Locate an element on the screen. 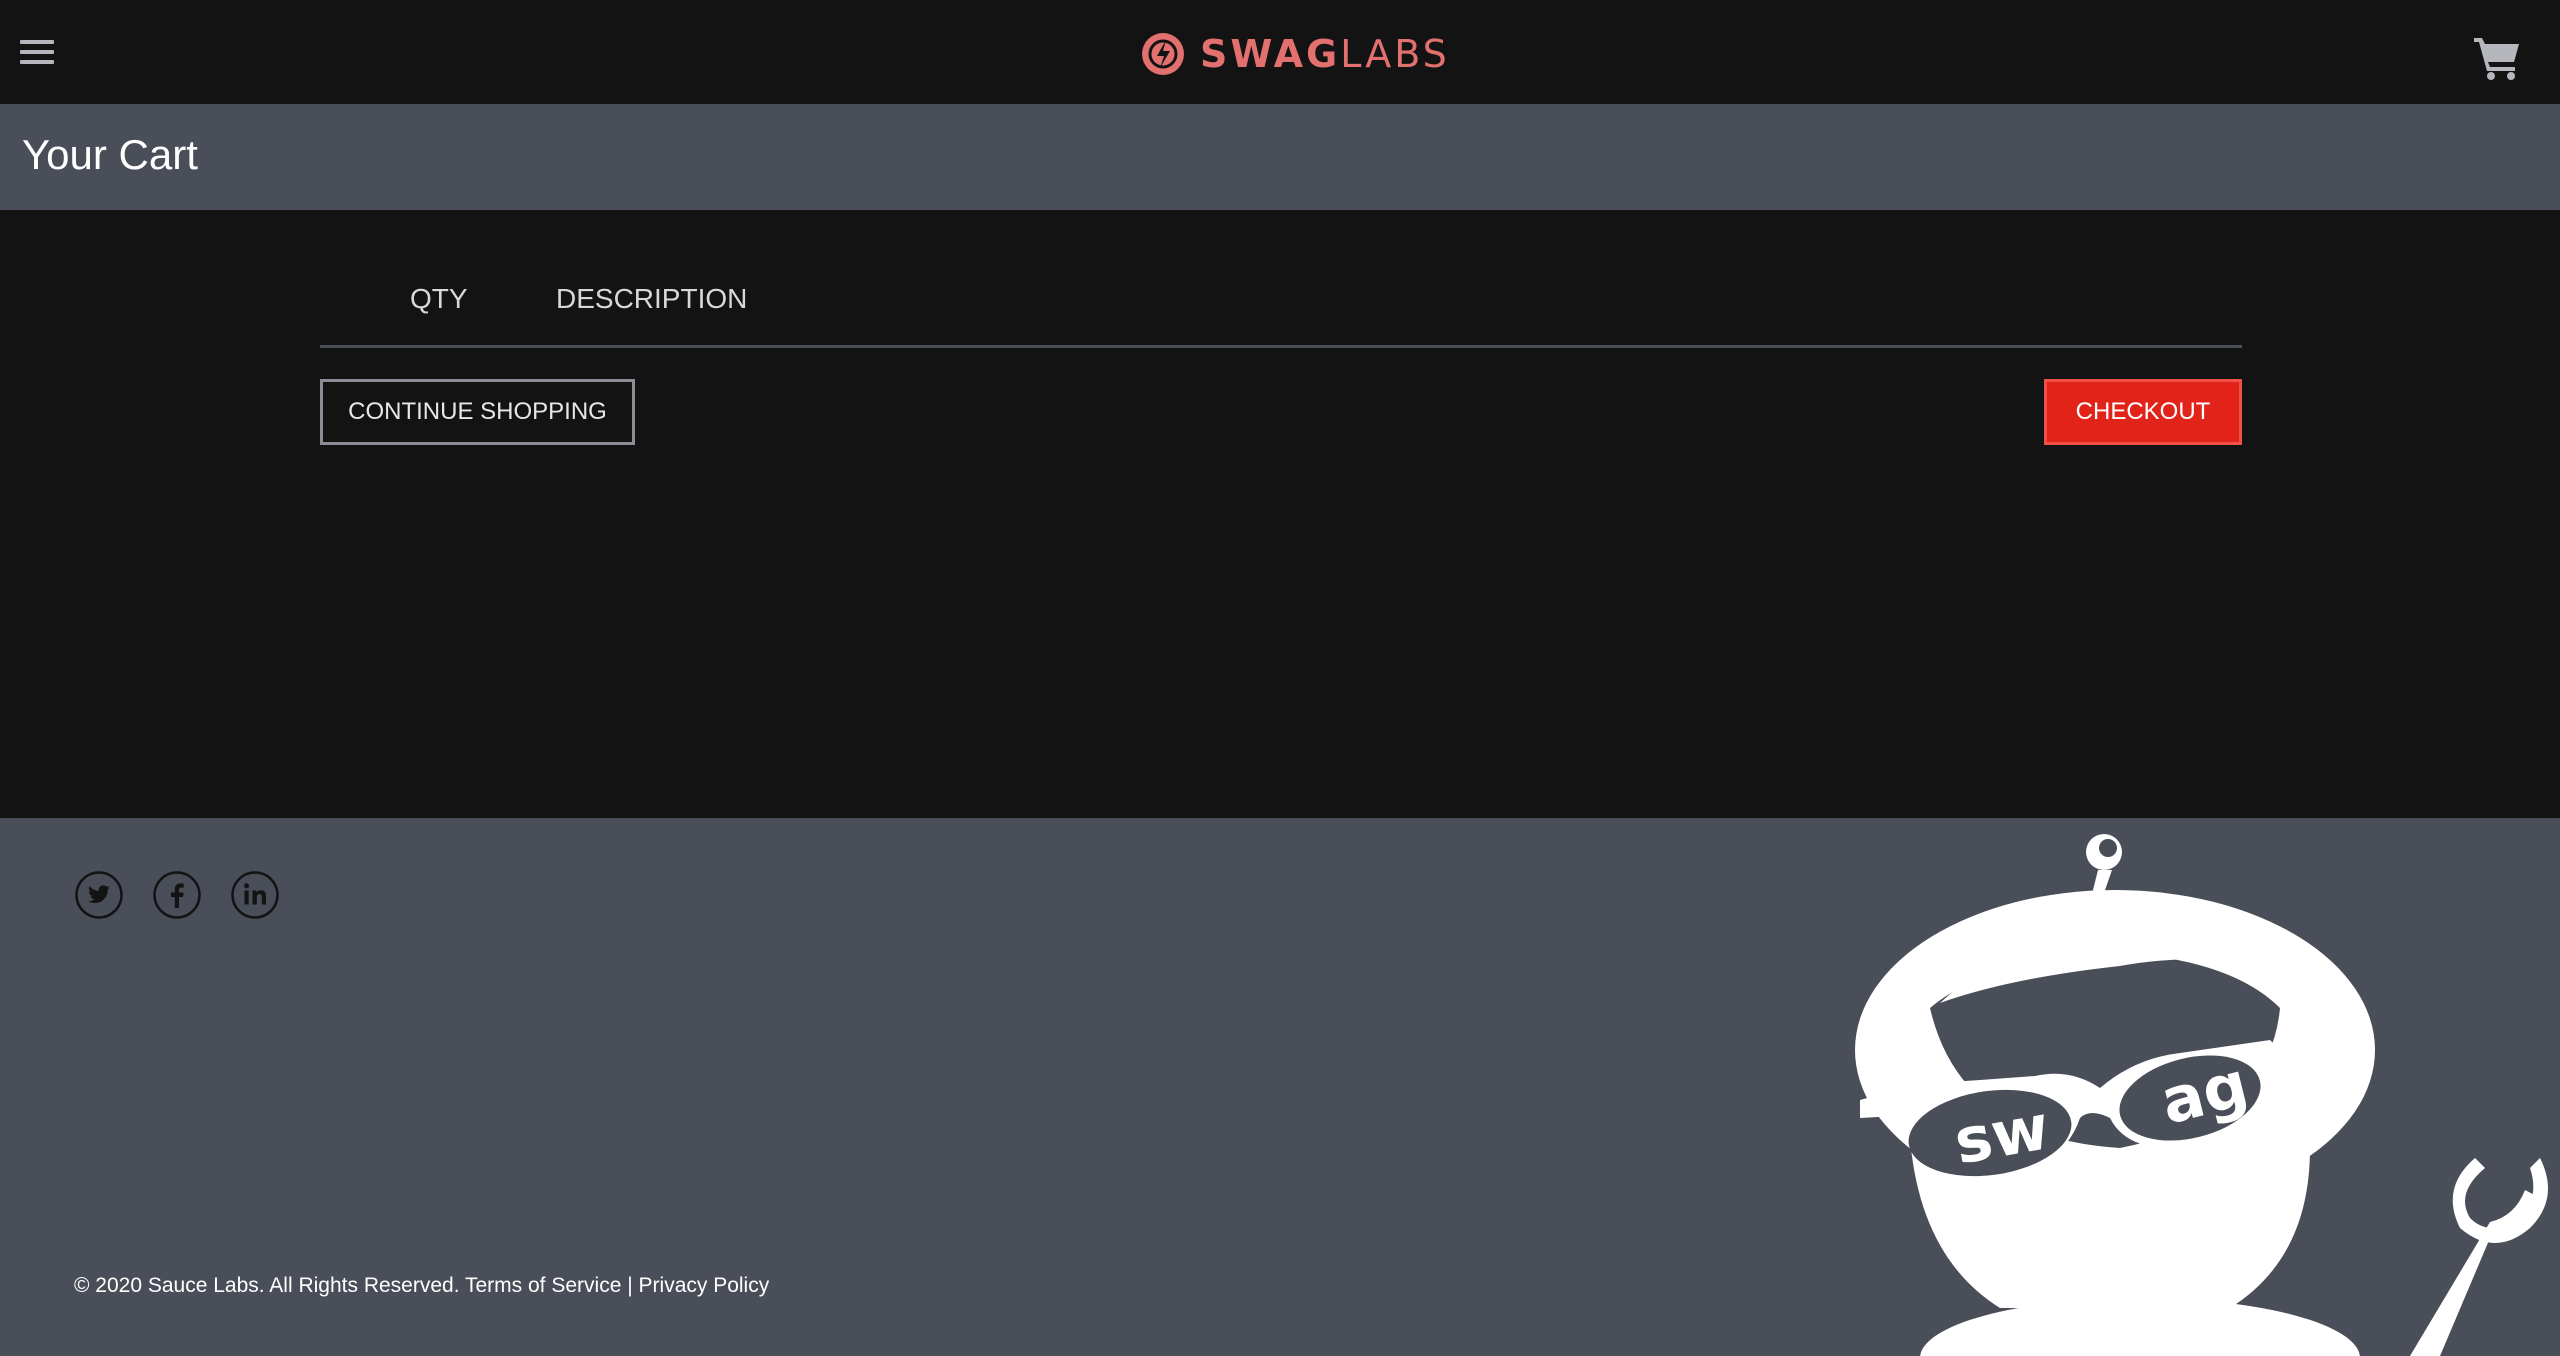 This screenshot has width=2560, height=1356. cart-qty-header: QTY is located at coordinates (439, 298).